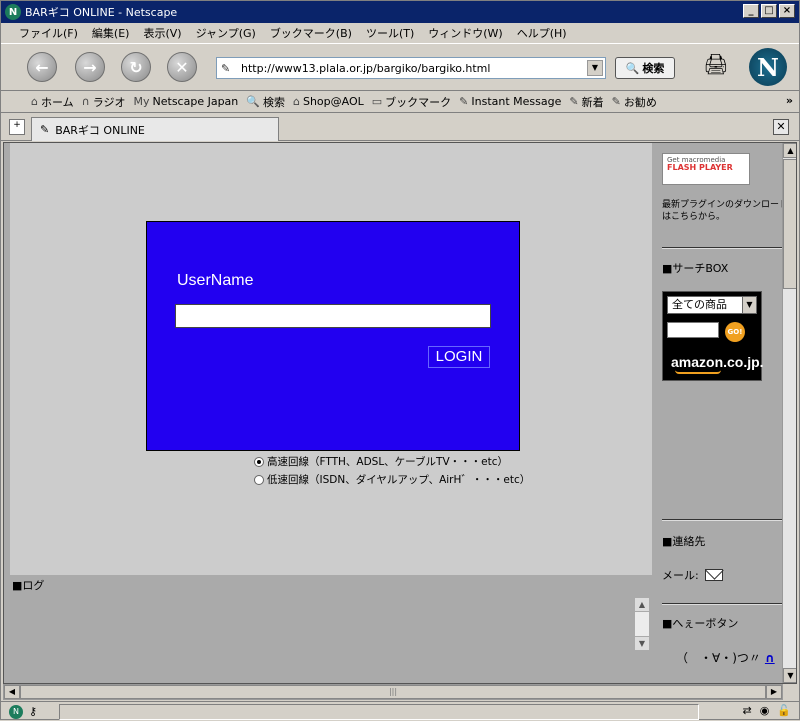  What do you see at coordinates (45, 129) in the screenshot?
I see `tab-page-icon: ✎` at bounding box center [45, 129].